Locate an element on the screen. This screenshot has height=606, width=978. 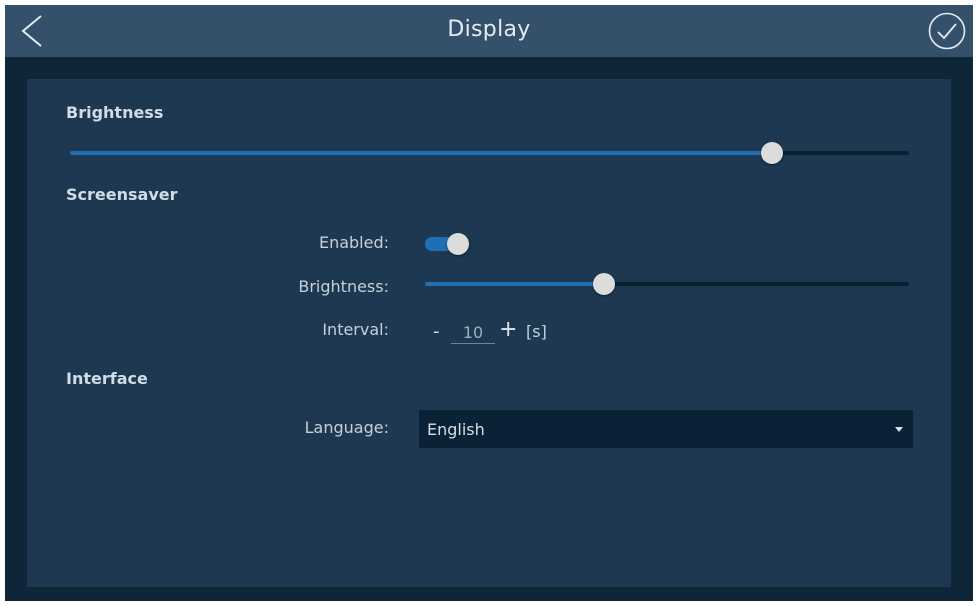
language-selected-value: English is located at coordinates (456, 429).